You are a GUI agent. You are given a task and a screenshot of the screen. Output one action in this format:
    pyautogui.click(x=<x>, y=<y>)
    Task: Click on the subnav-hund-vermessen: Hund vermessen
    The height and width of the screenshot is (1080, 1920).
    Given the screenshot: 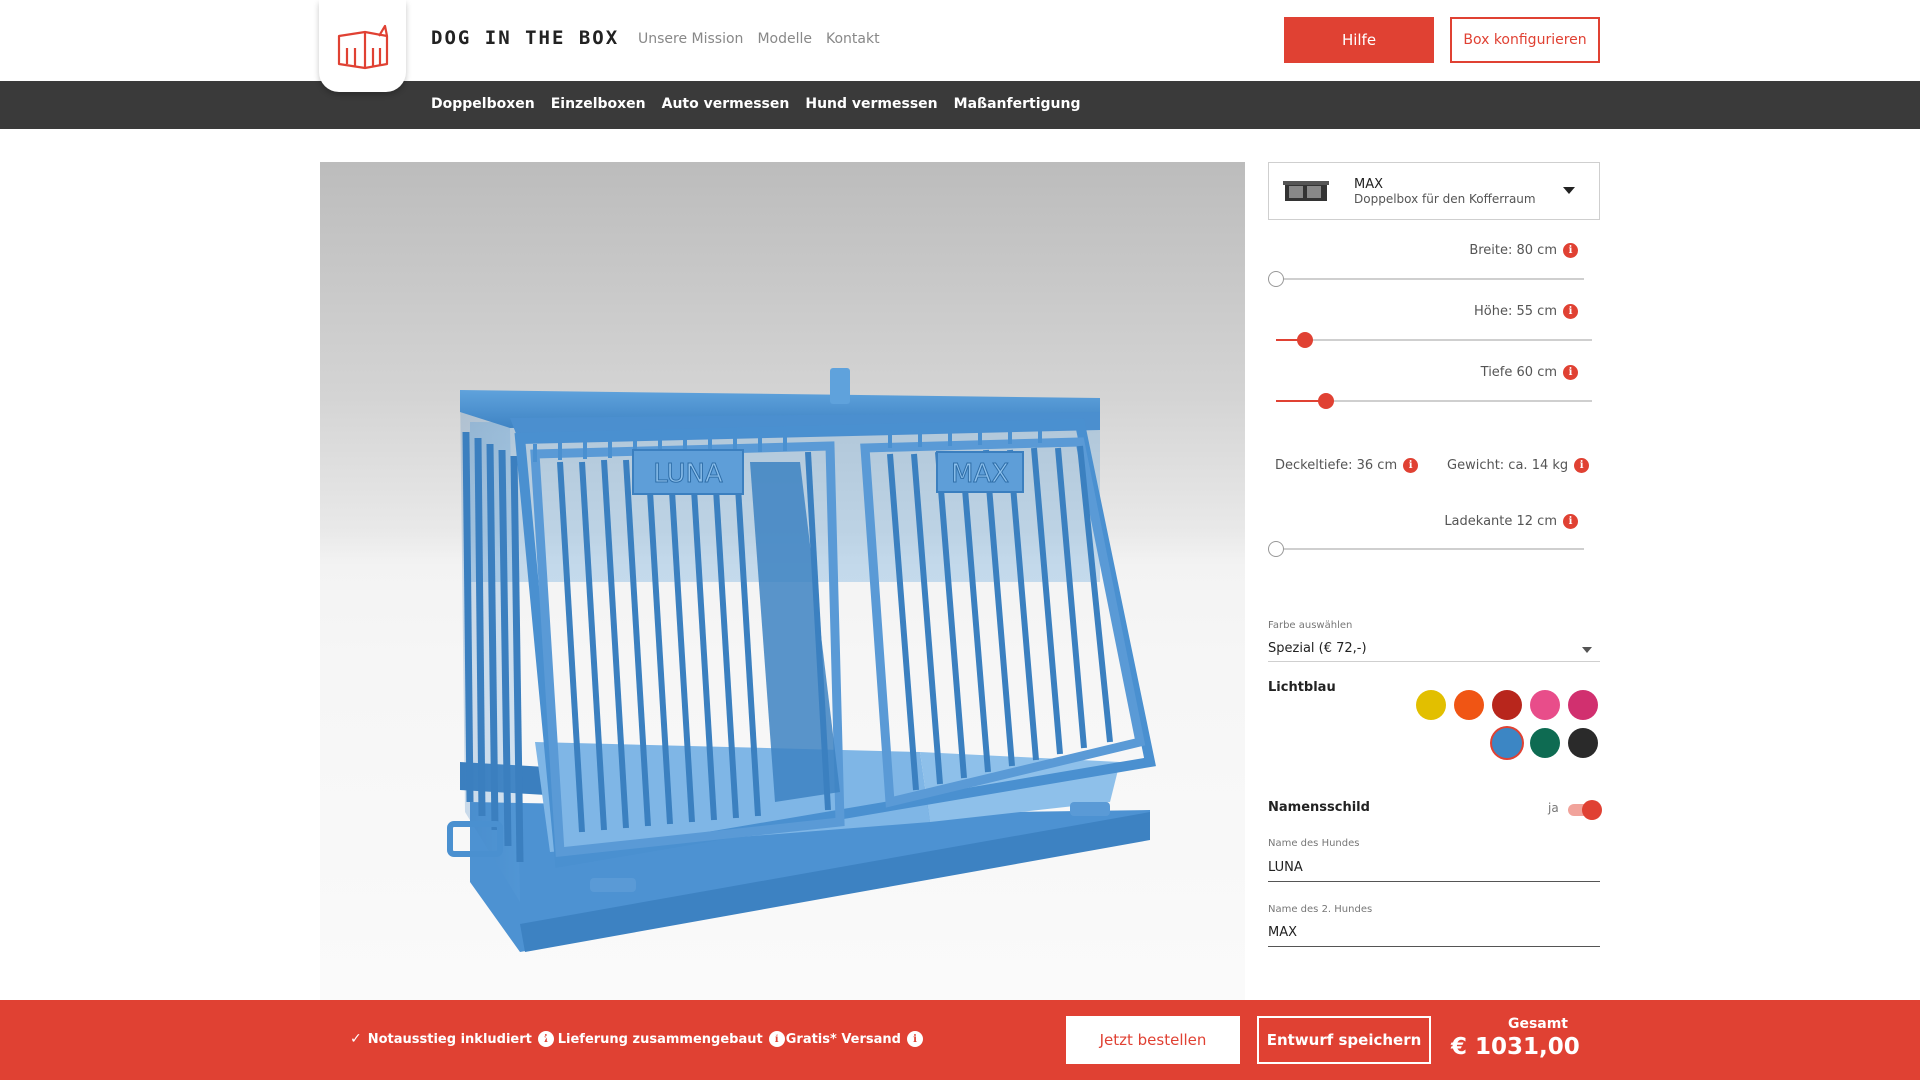 What is the action you would take?
    pyautogui.click(x=871, y=104)
    